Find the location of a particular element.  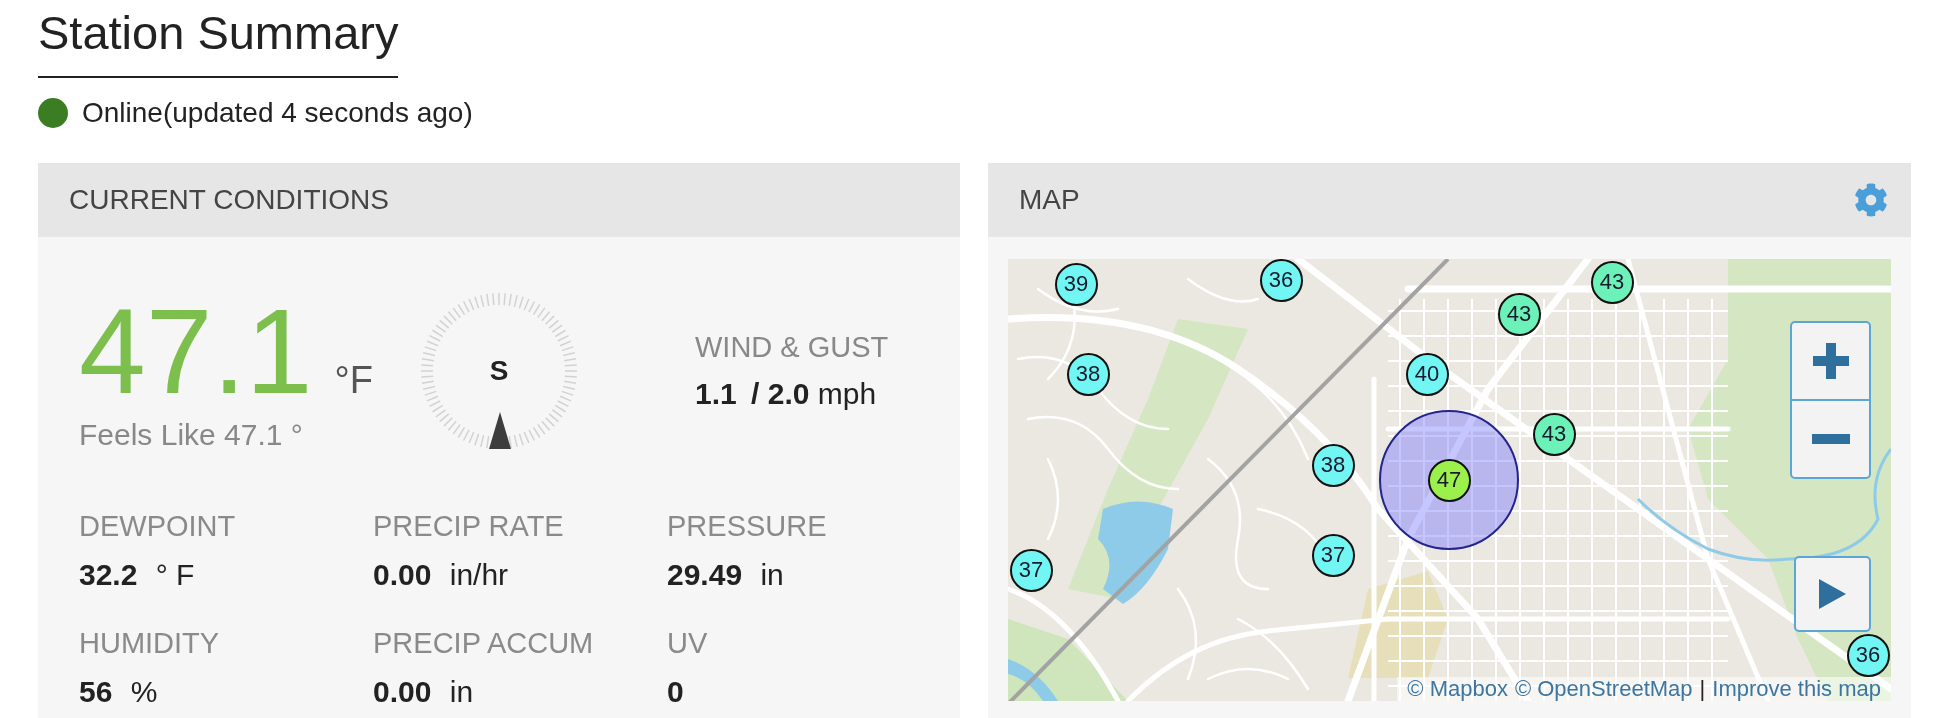

metric-label: HUMIDITY is located at coordinates (149, 643).